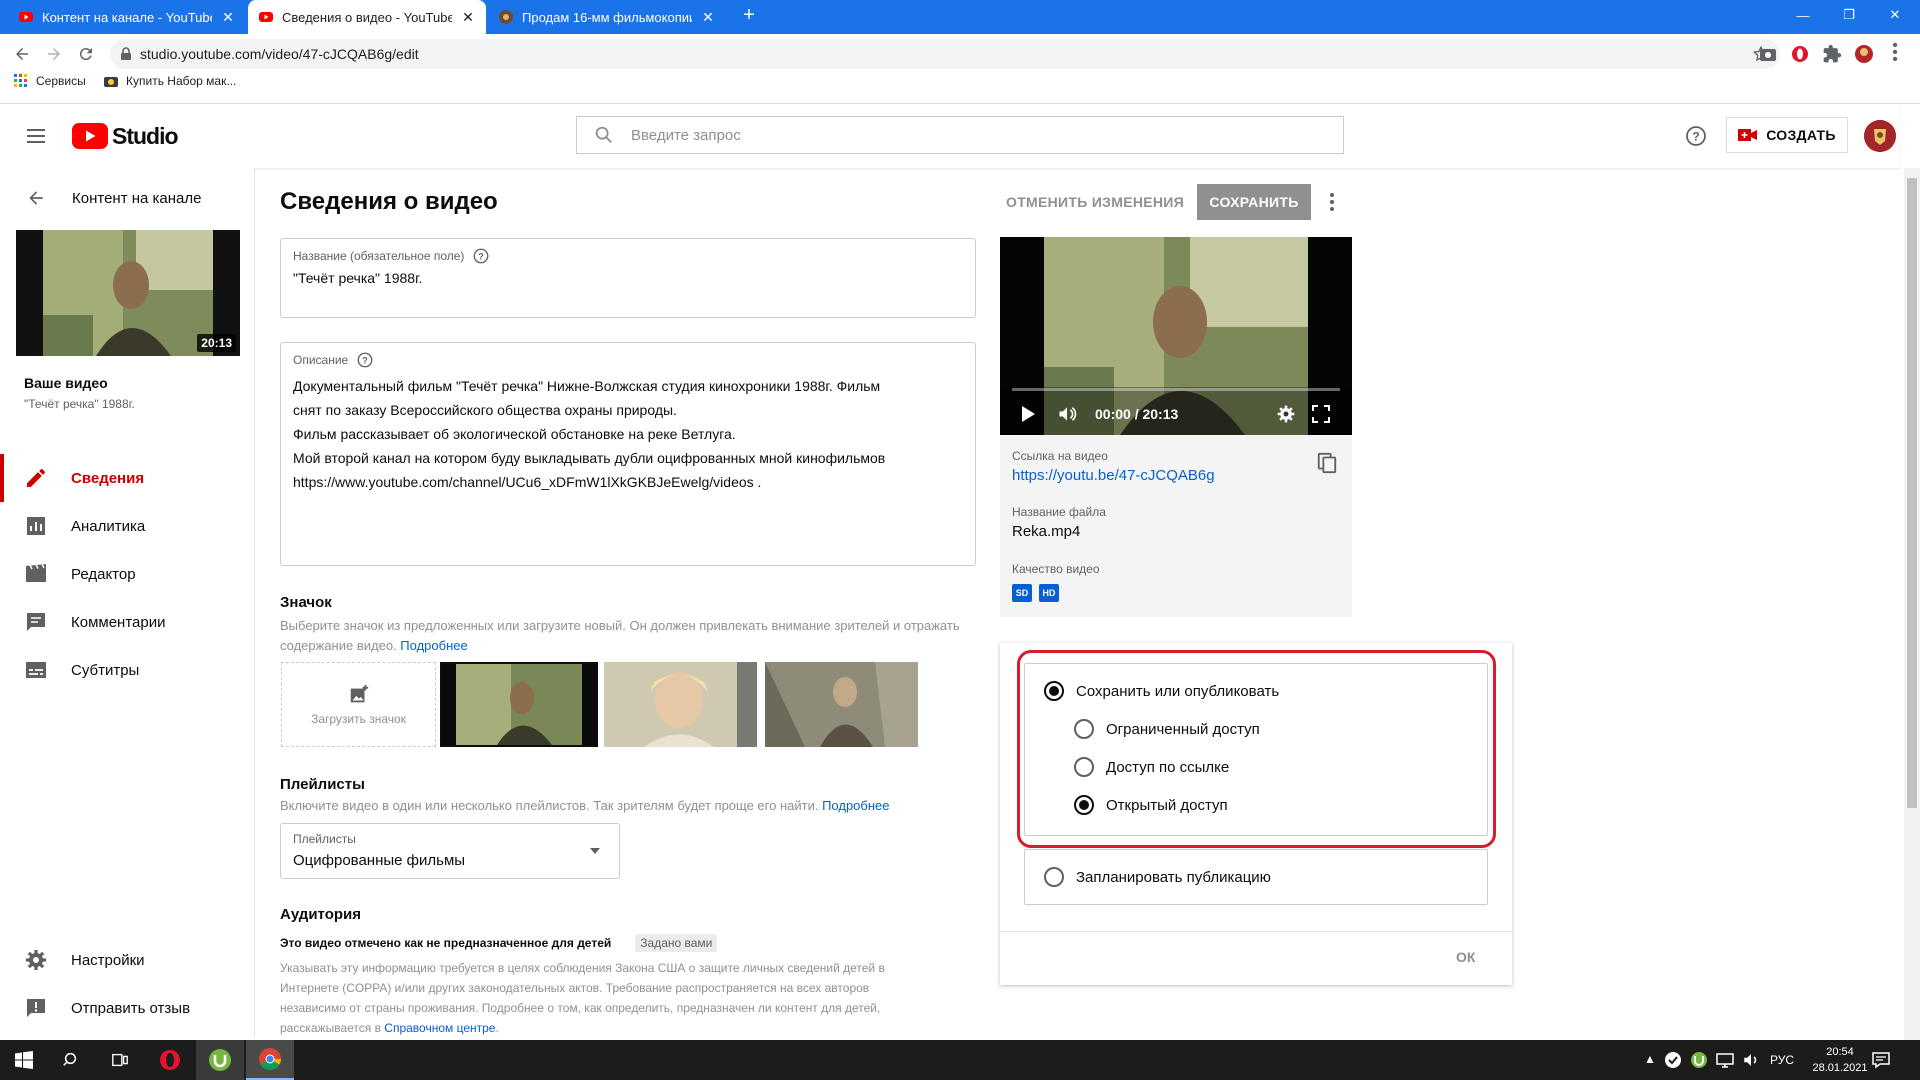  What do you see at coordinates (676, 943) in the screenshot?
I see `audience-badge: Задано вами` at bounding box center [676, 943].